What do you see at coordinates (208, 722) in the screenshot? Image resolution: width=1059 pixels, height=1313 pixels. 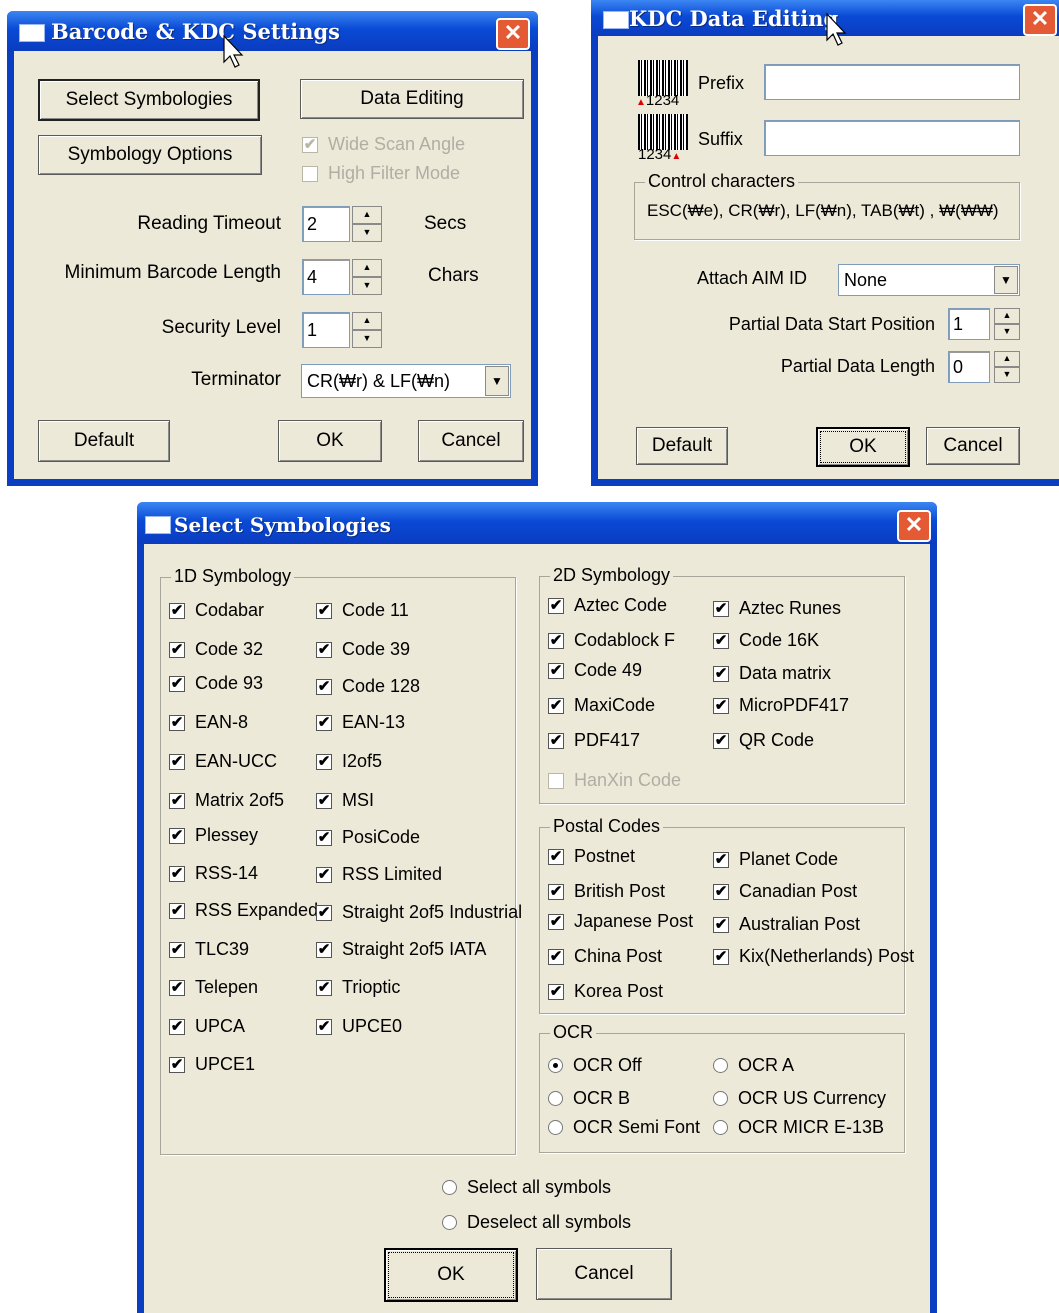 I see `ean-8-checkbox: ✔ EAN-8` at bounding box center [208, 722].